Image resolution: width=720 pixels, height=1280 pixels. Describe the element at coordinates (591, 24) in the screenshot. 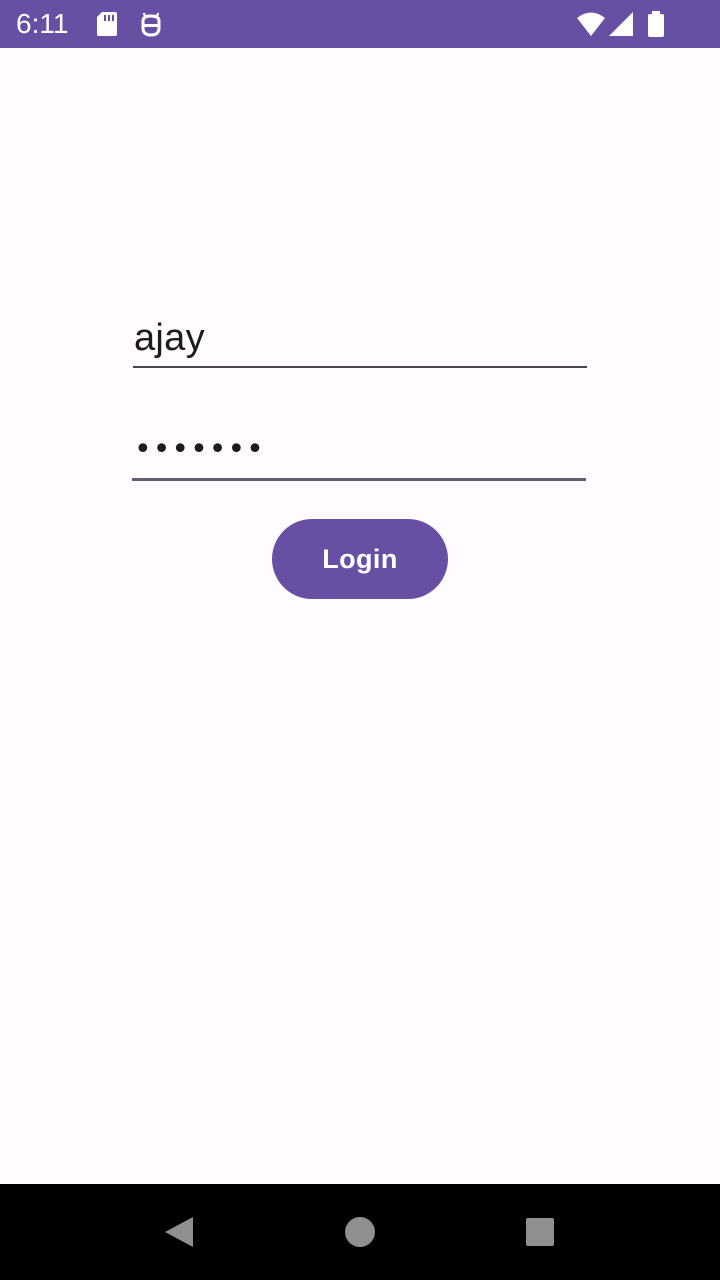

I see `wifi-icon` at that location.